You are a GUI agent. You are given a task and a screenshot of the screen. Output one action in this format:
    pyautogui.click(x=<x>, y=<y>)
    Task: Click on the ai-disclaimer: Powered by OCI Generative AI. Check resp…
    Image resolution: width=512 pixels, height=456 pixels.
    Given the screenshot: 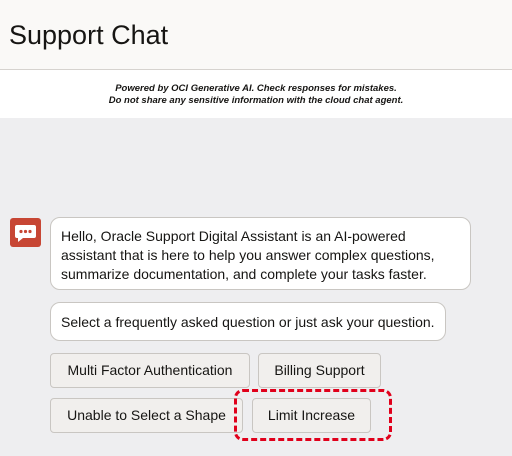 What is the action you would take?
    pyautogui.click(x=256, y=94)
    